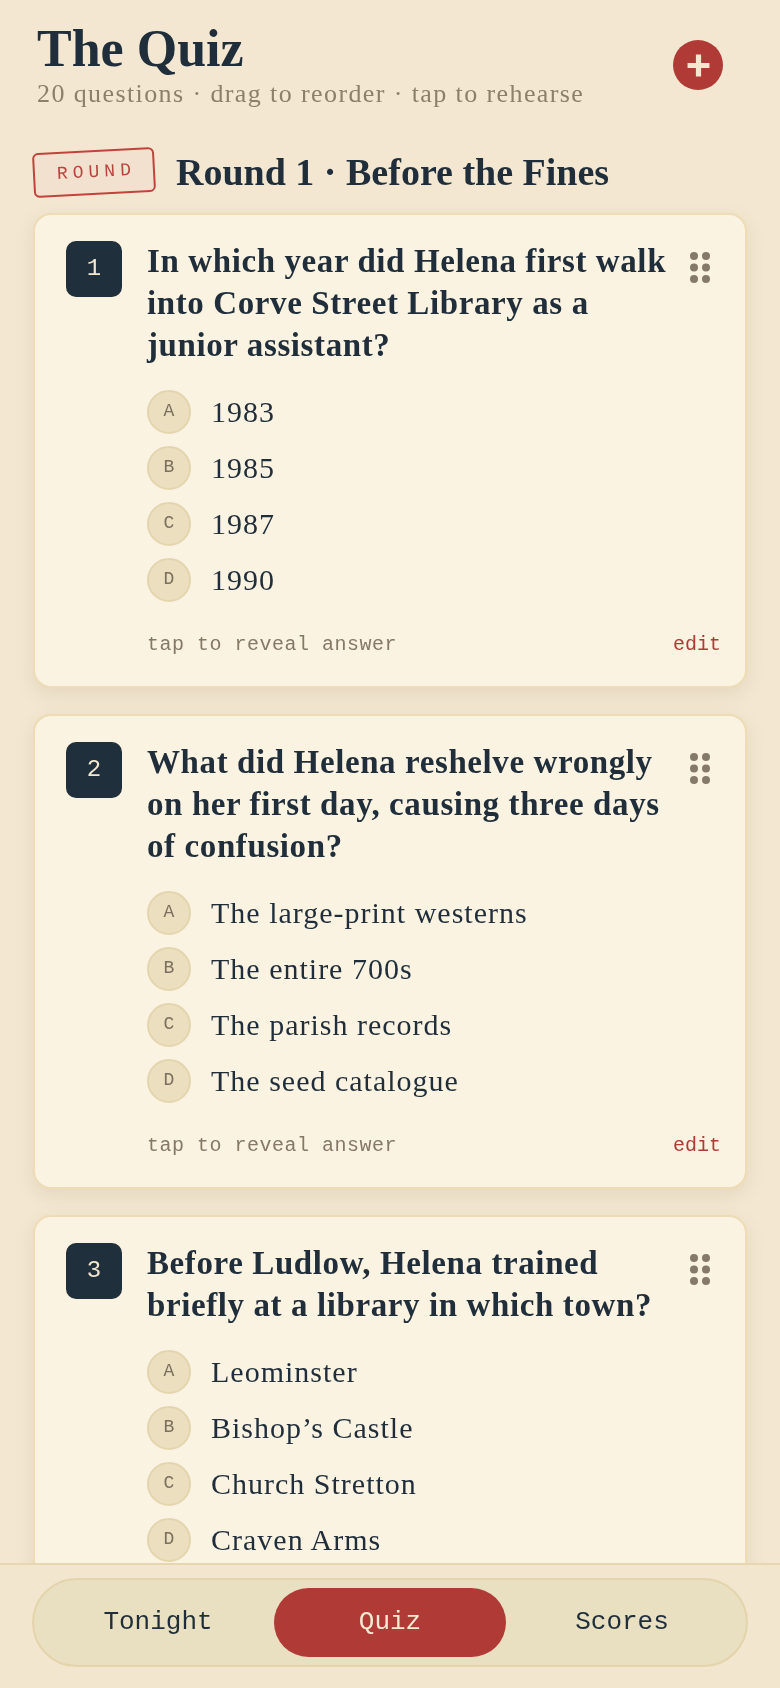 The image size is (780, 1688). Describe the element at coordinates (407, 303) in the screenshot. I see `question-text: In which year did Helena first walk into Corve Street Library as a junior assistant?` at that location.